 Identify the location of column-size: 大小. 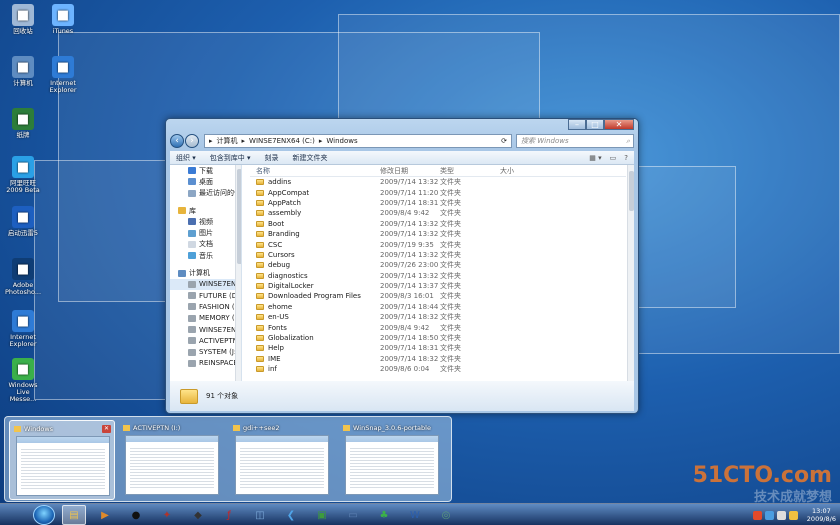
(520, 171).